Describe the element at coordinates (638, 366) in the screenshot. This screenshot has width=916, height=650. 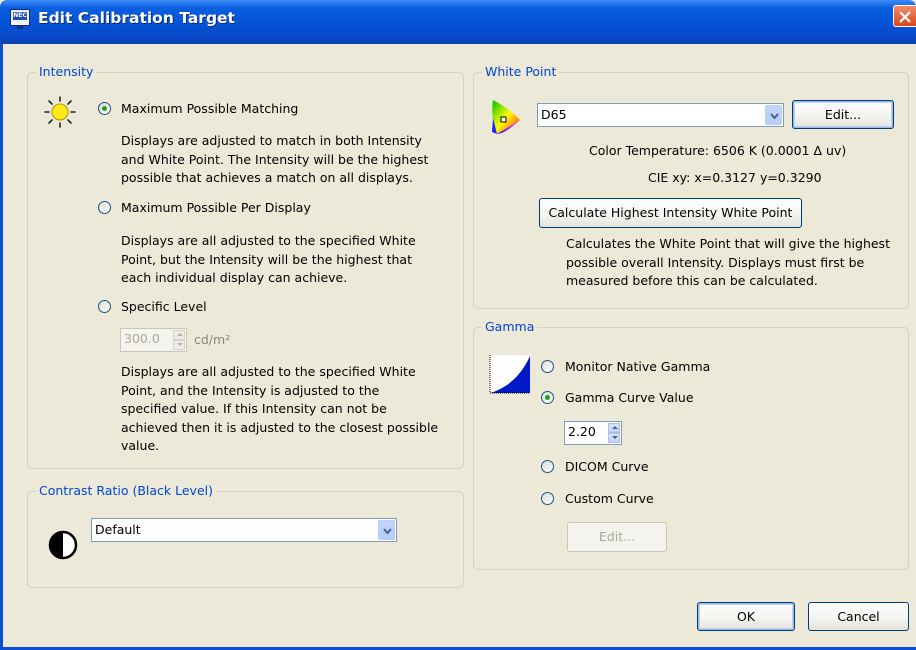
I see `label-monitor-native-gamma: Monitor Native Gamma` at that location.